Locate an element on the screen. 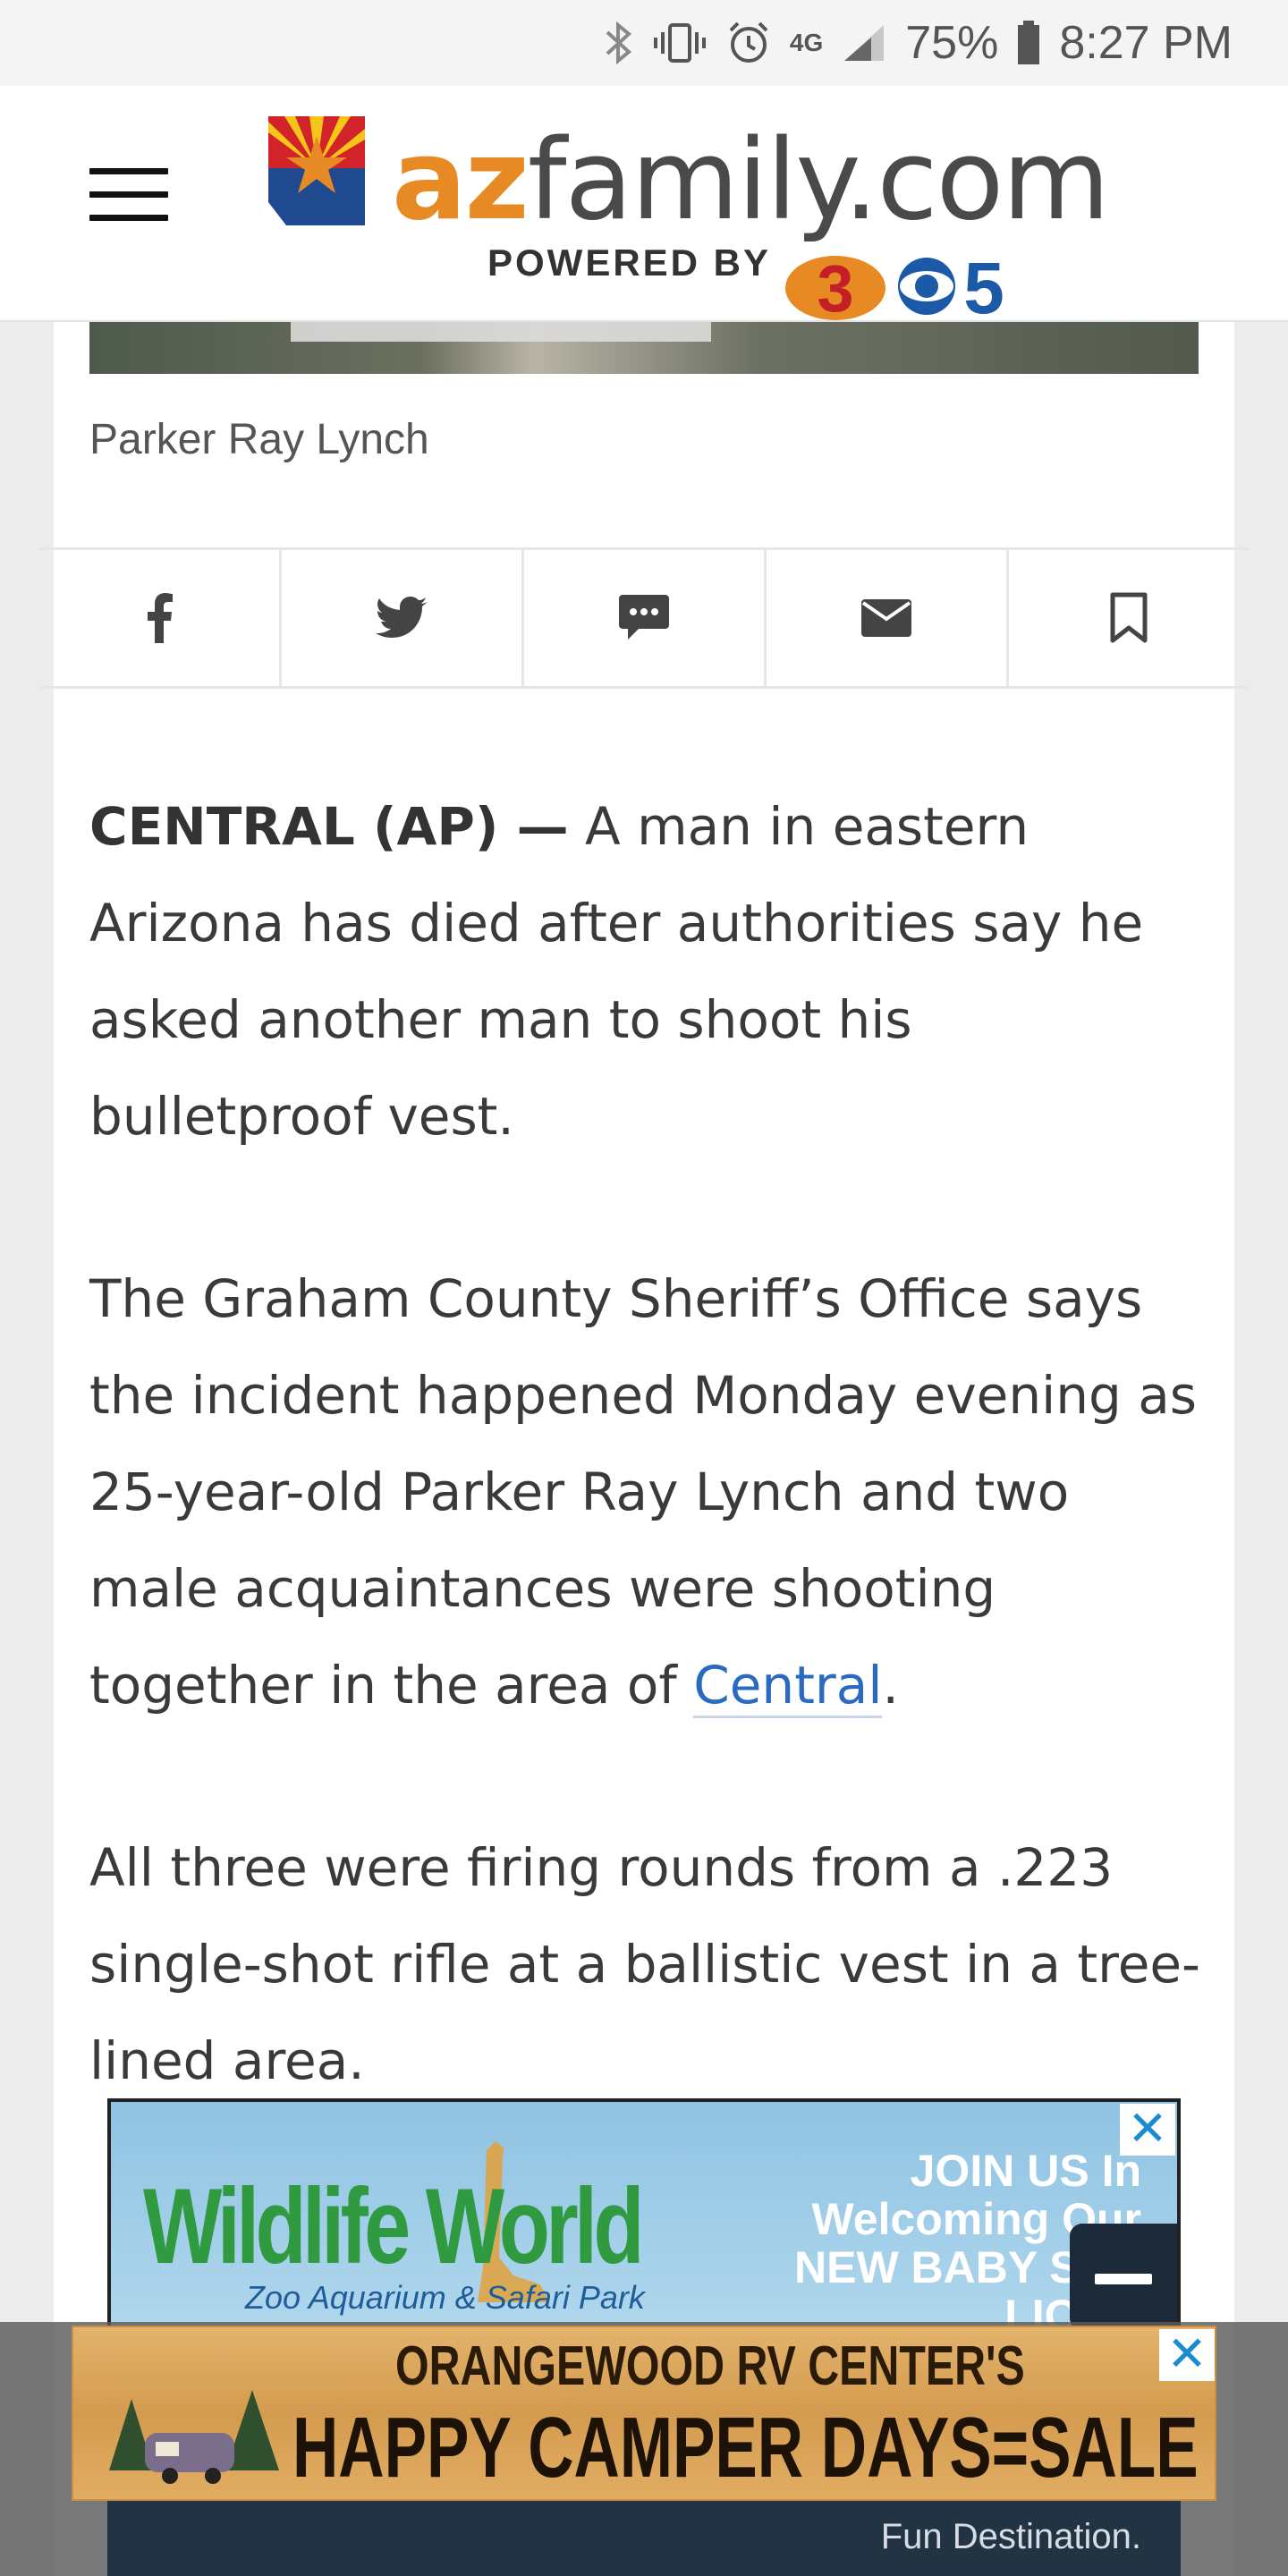 The width and height of the screenshot is (1288, 2576). clock: 8:27 PM is located at coordinates (1146, 43).